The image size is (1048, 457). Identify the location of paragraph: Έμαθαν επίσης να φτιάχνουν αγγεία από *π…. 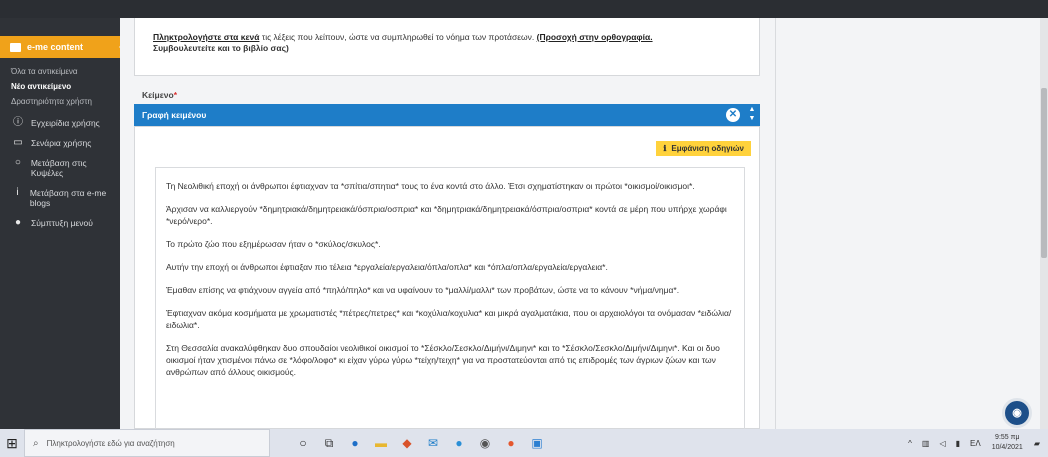
(423, 290).